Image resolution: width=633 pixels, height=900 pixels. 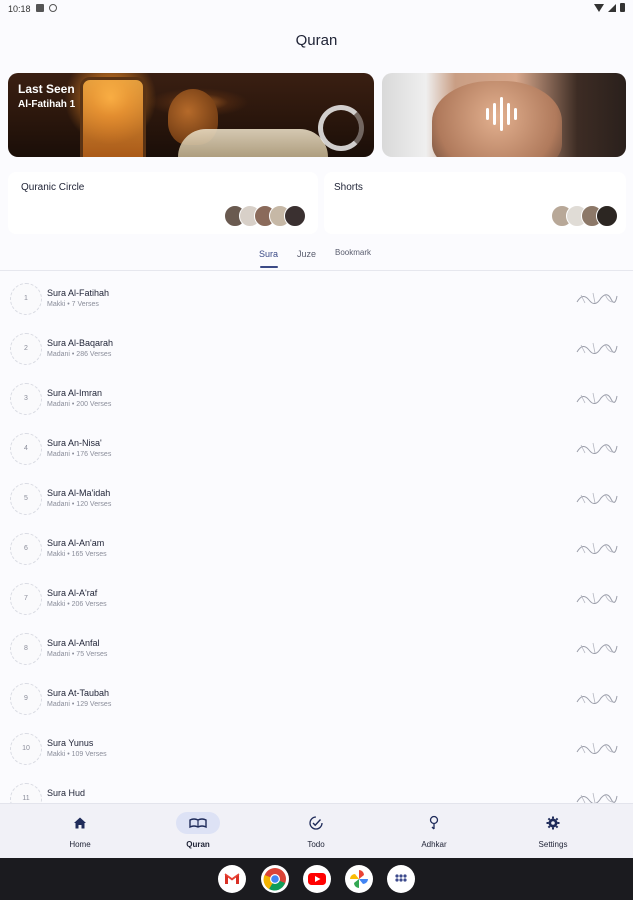 What do you see at coordinates (79, 404) in the screenshot?
I see `sura-meta: Madani • 200 Verses` at bounding box center [79, 404].